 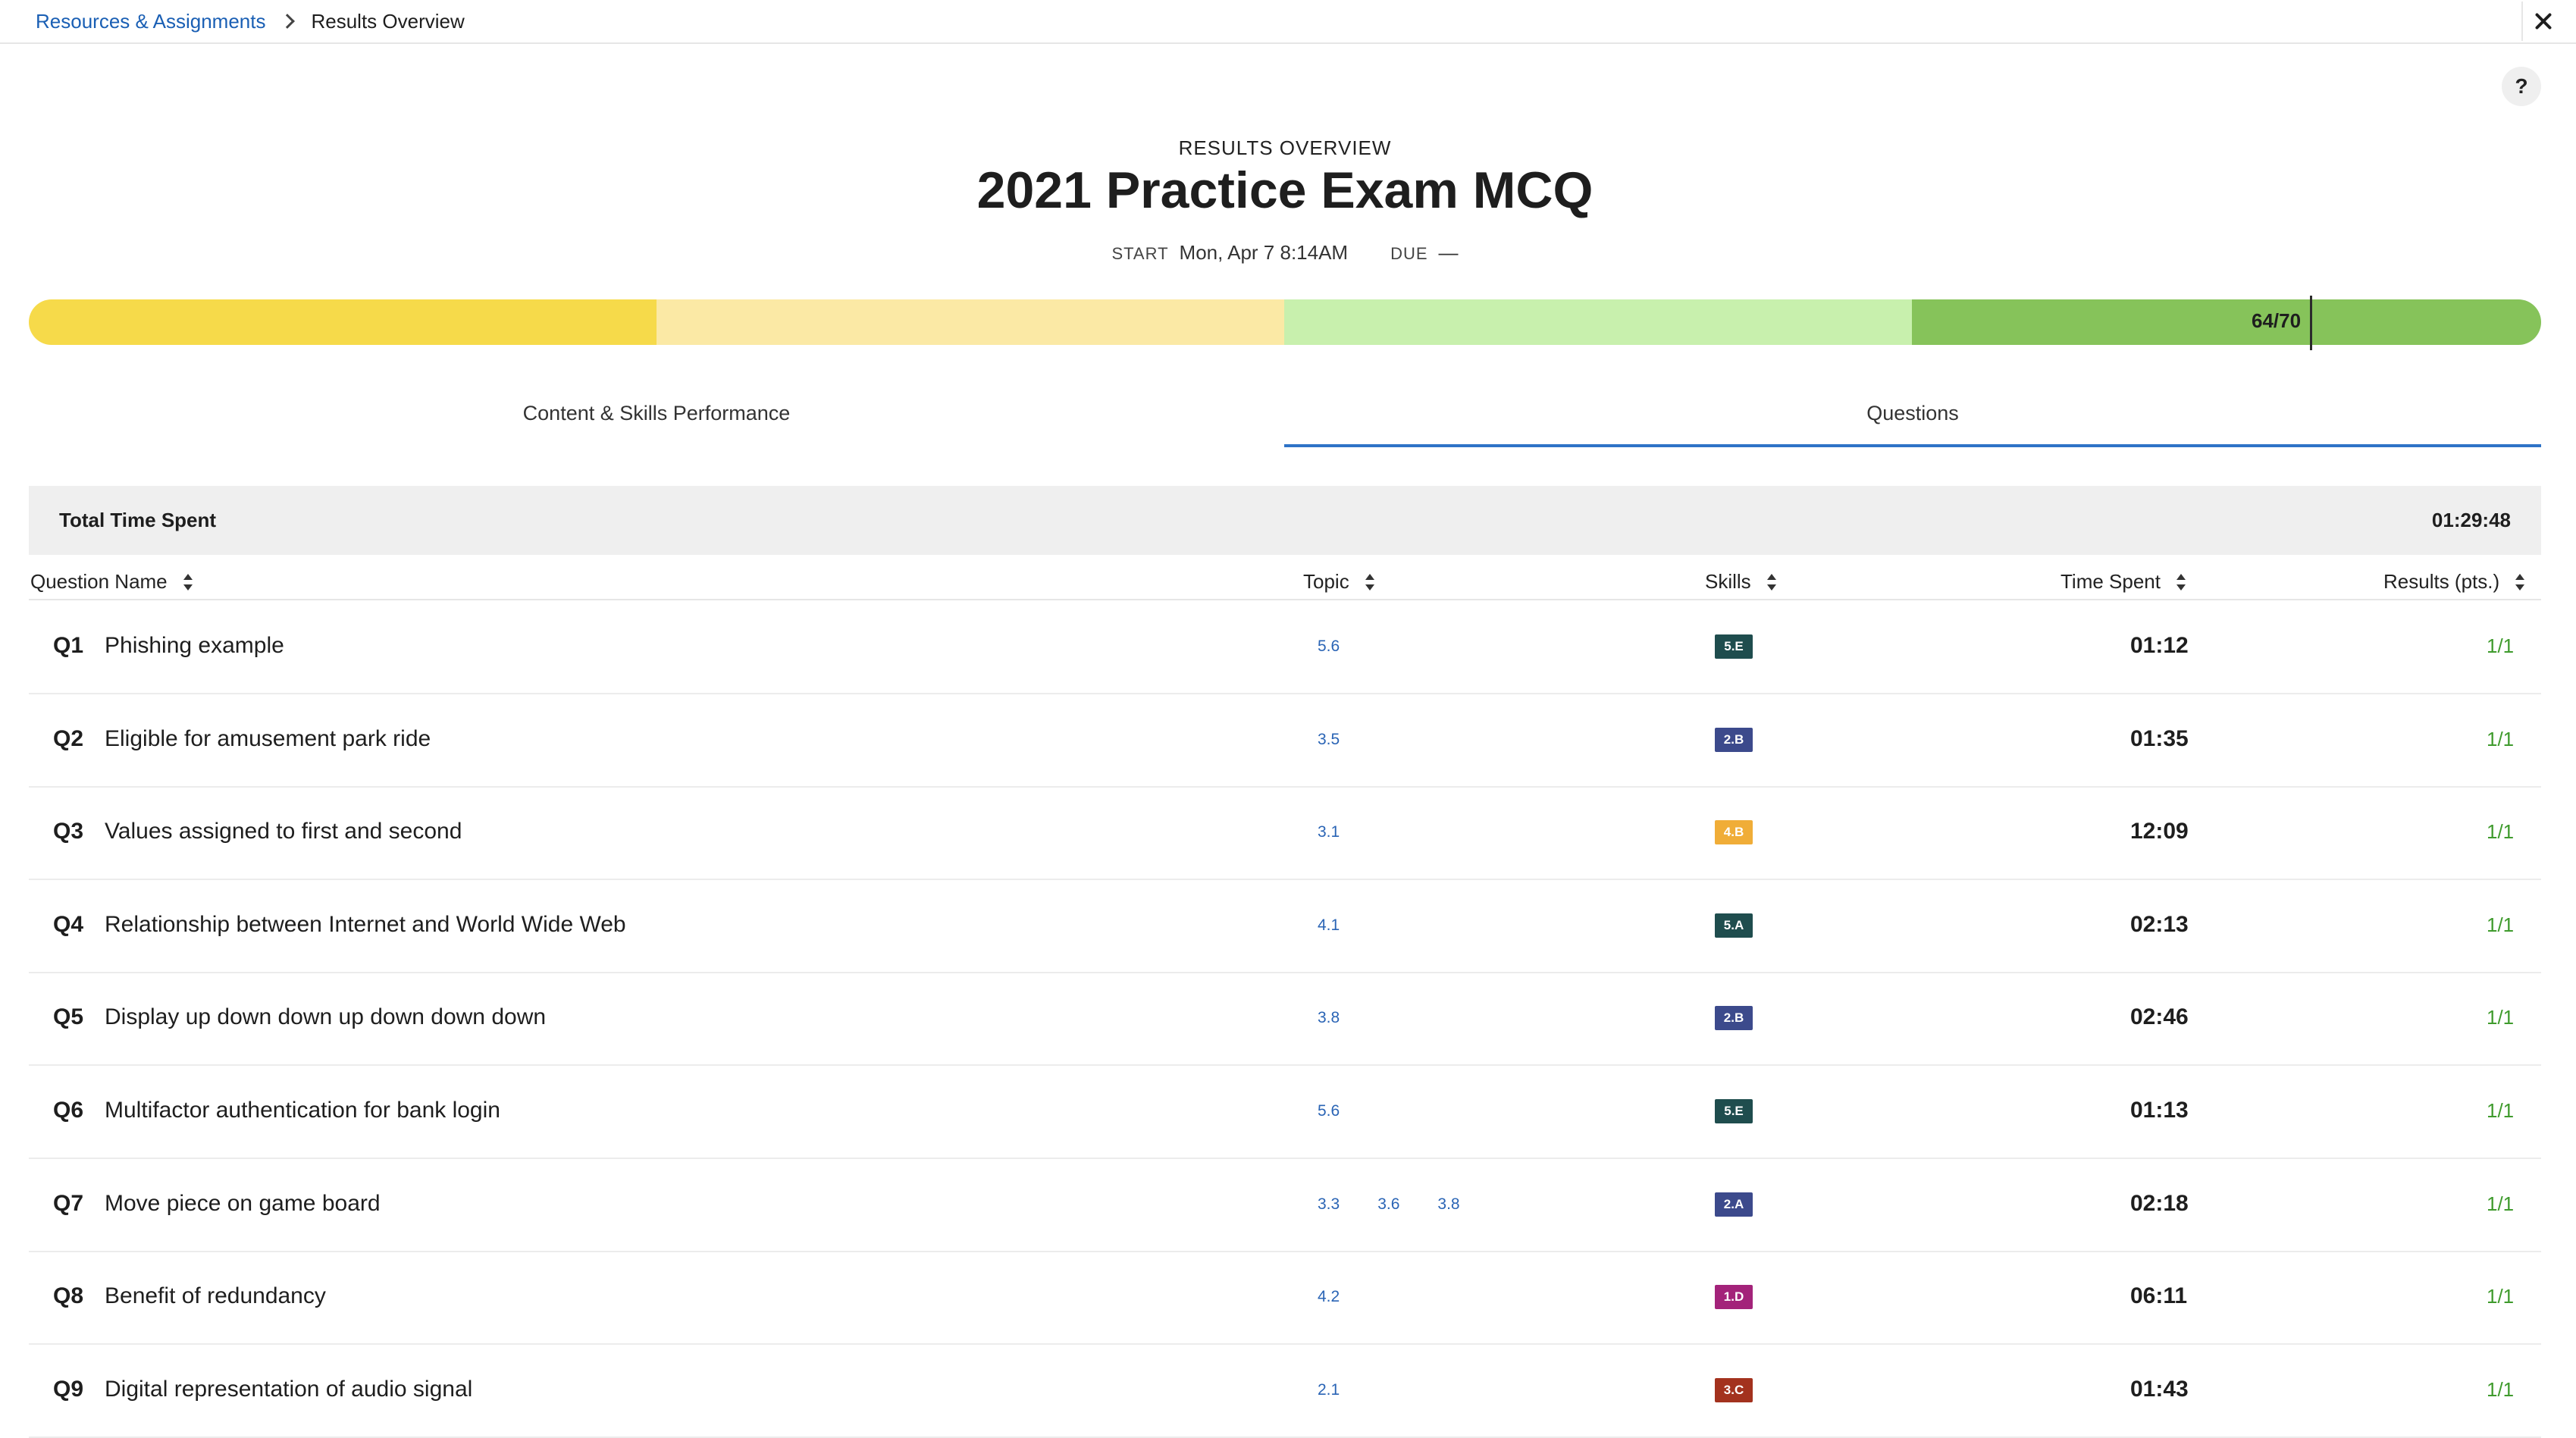 I want to click on total-time-value: 01:29:48, so click(x=2471, y=520).